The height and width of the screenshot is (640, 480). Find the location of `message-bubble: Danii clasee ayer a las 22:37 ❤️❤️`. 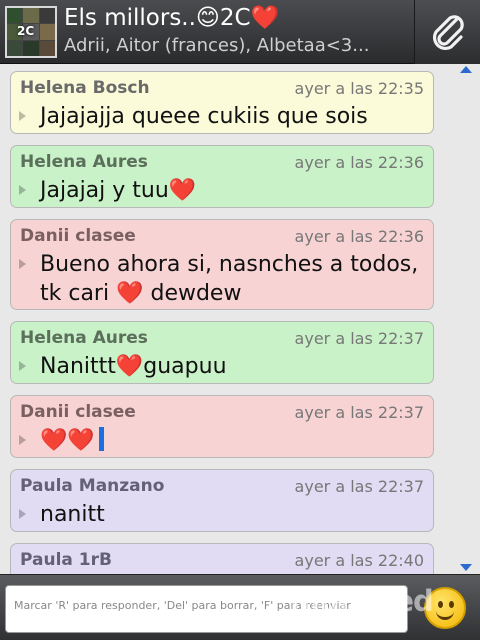

message-bubble: Danii clasee ayer a las 22:37 ❤️❤️ is located at coordinates (222, 426).